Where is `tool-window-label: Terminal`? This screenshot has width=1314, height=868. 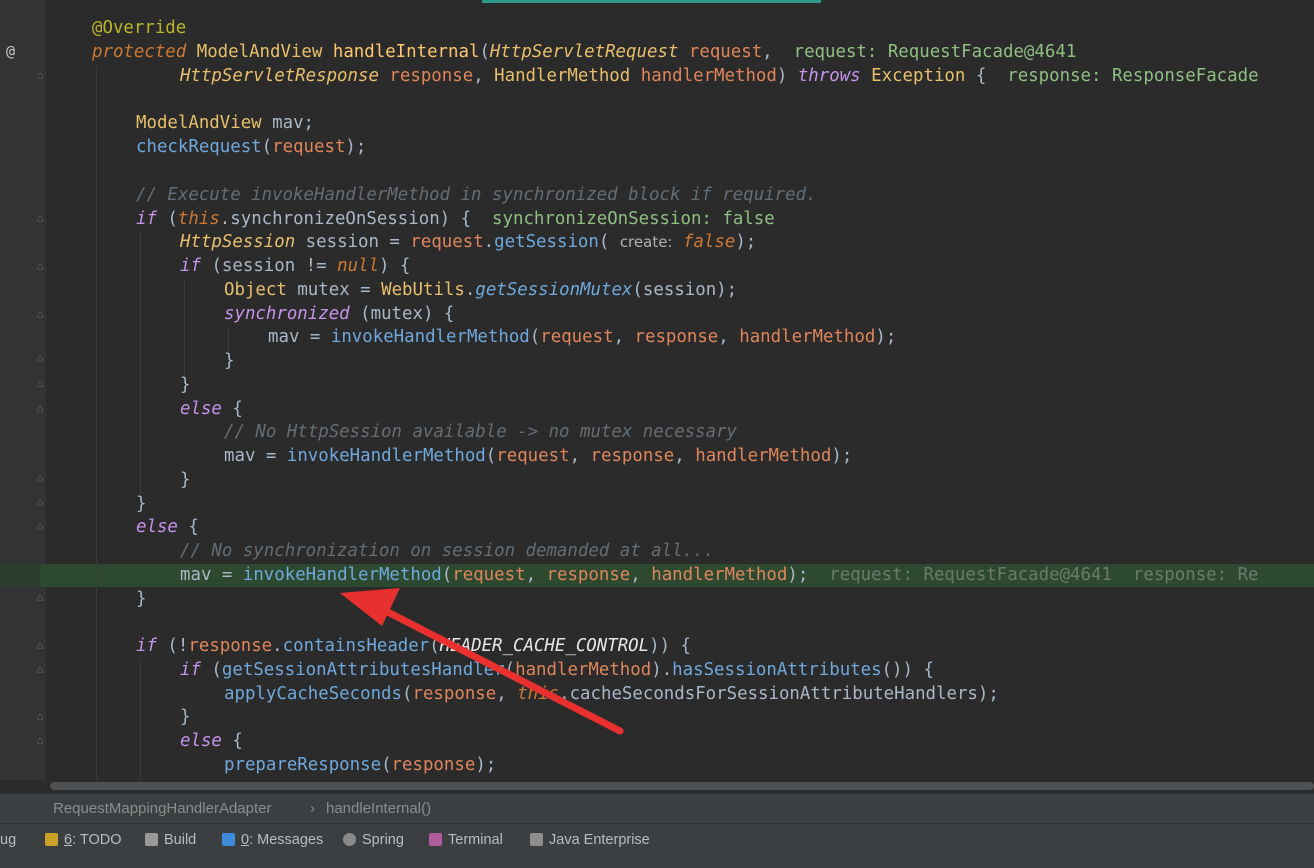 tool-window-label: Terminal is located at coordinates (475, 840).